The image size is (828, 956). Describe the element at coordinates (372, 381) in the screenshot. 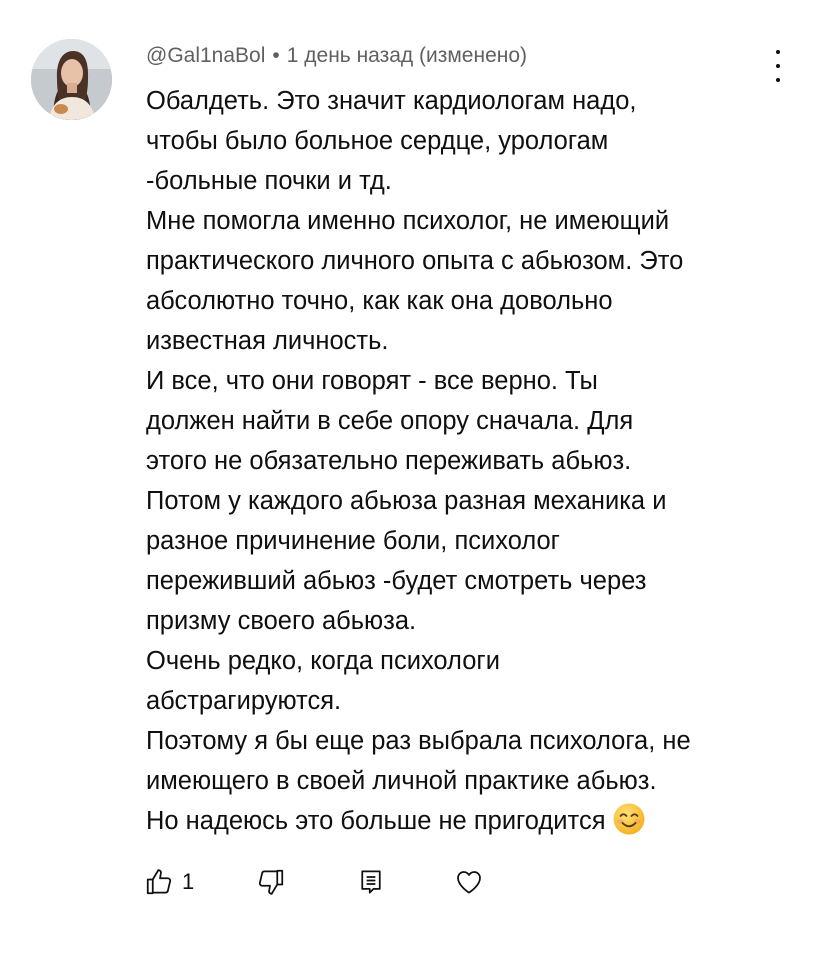

I see `comment-line: И все, что они говорят - все верно. Ты` at that location.